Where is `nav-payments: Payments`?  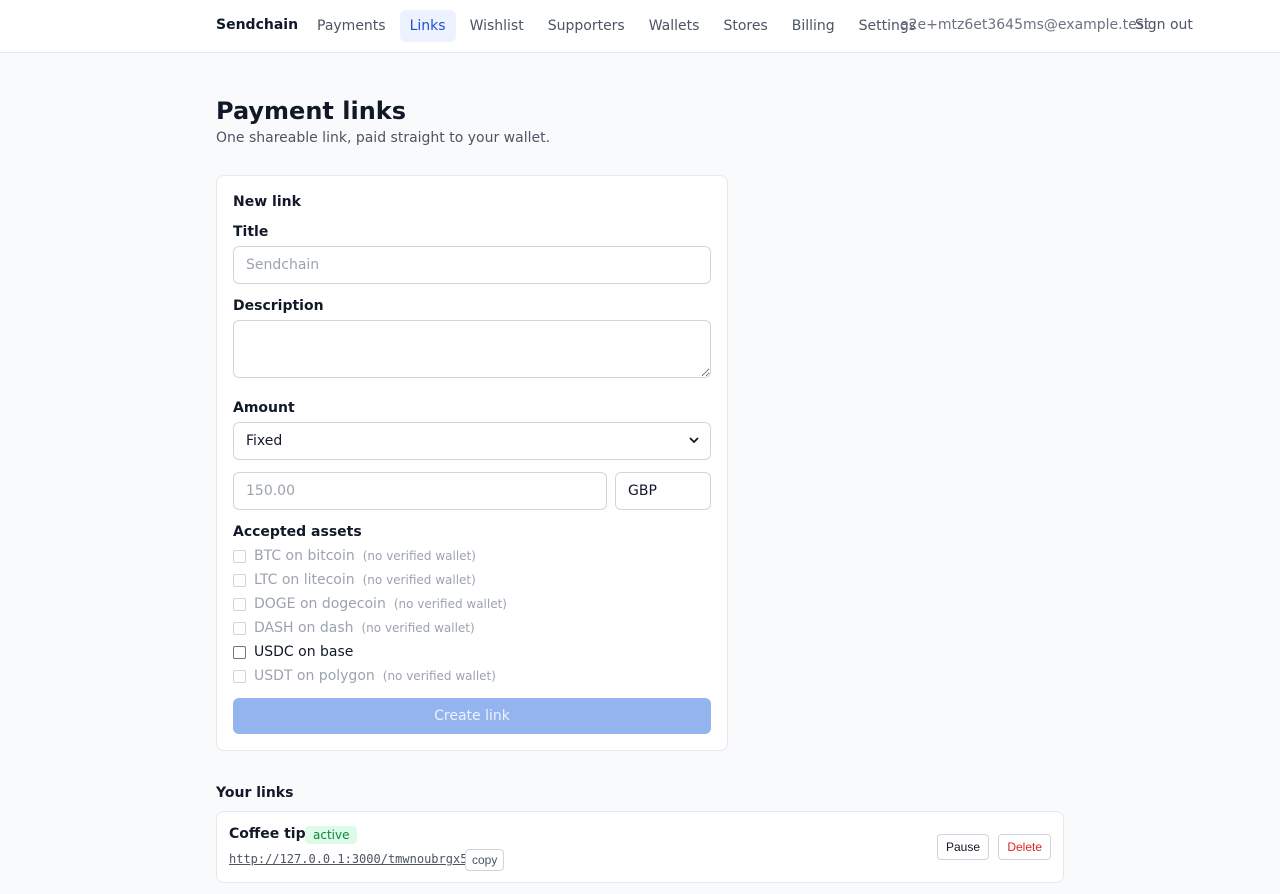 nav-payments: Payments is located at coordinates (351, 26).